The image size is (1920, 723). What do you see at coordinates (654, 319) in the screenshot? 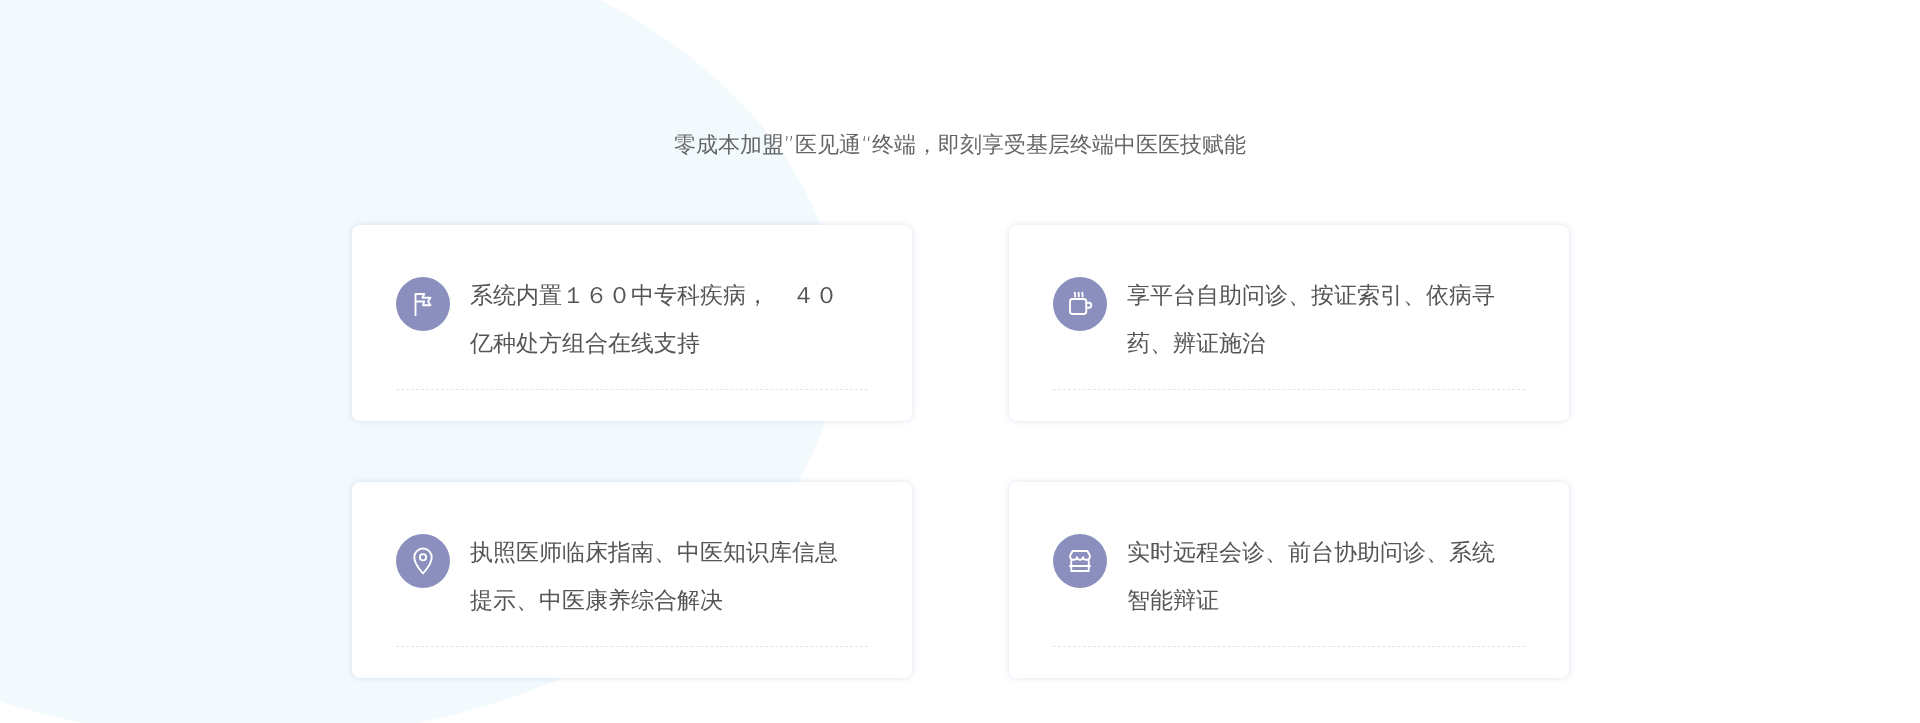
I see `feature-text: 系统内置１６０中专科疾病， ４０亿种处方组合在线支持` at bounding box center [654, 319].